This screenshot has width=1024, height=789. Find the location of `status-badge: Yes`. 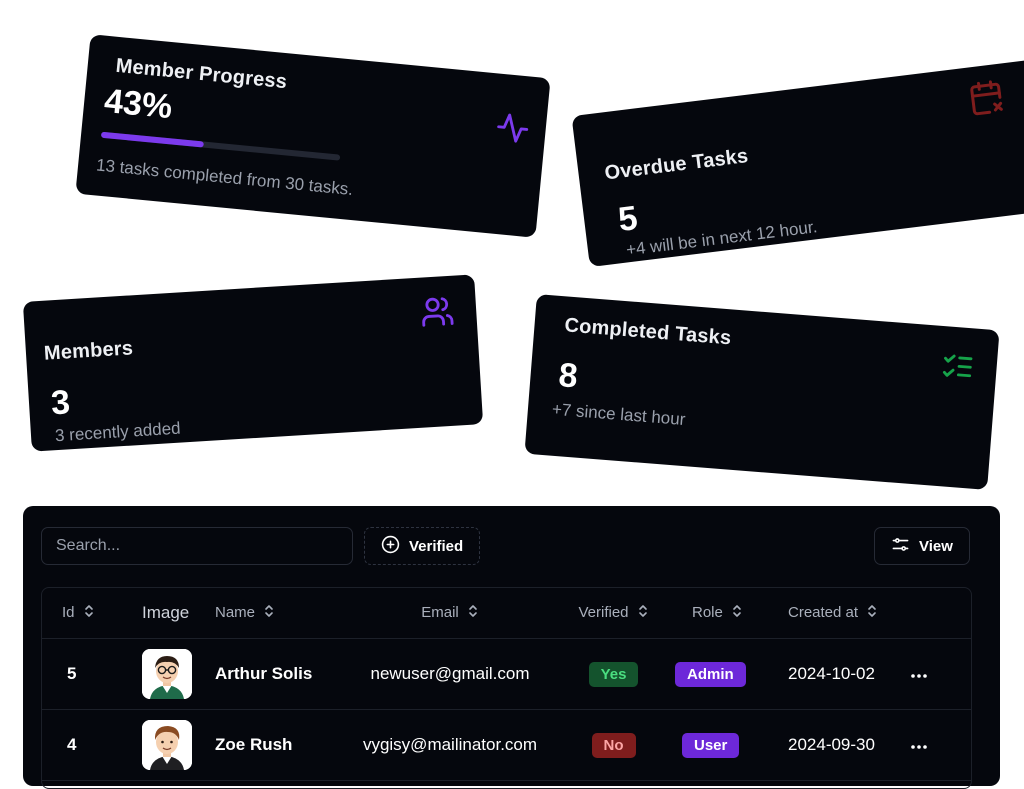

status-badge: Yes is located at coordinates (613, 674).